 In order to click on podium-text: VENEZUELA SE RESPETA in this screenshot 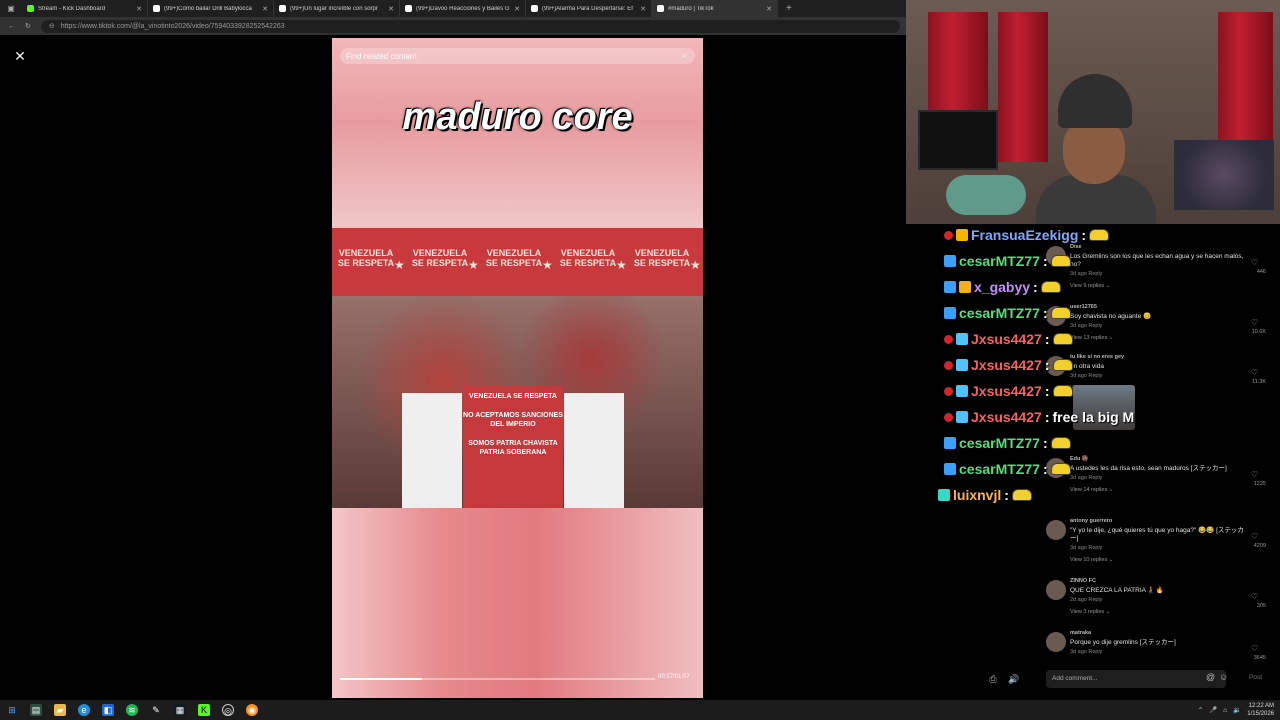, I will do `click(513, 396)`.